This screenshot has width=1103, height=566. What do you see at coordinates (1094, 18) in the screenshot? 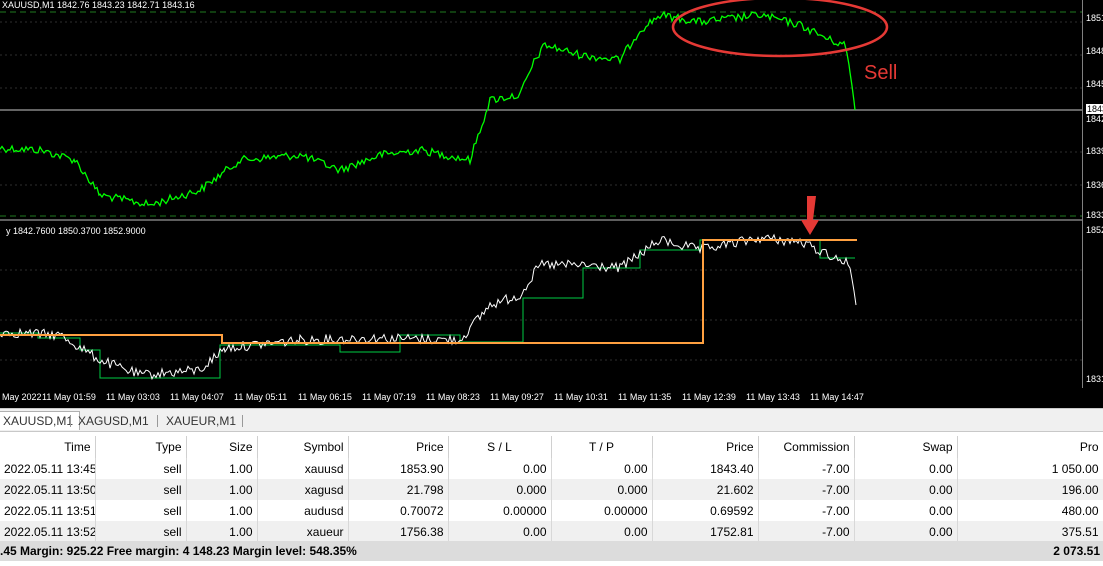
I see `price-label: 1851` at bounding box center [1094, 18].